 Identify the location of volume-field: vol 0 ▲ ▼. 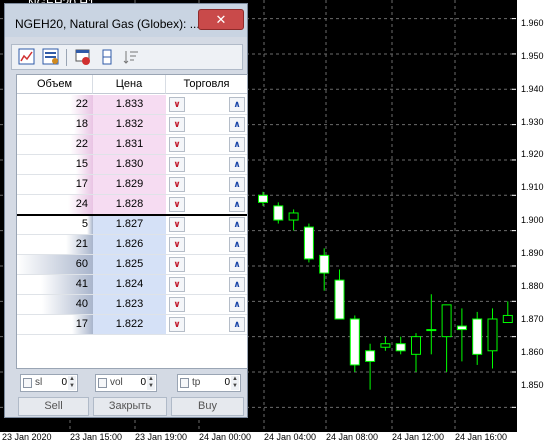
(126, 383).